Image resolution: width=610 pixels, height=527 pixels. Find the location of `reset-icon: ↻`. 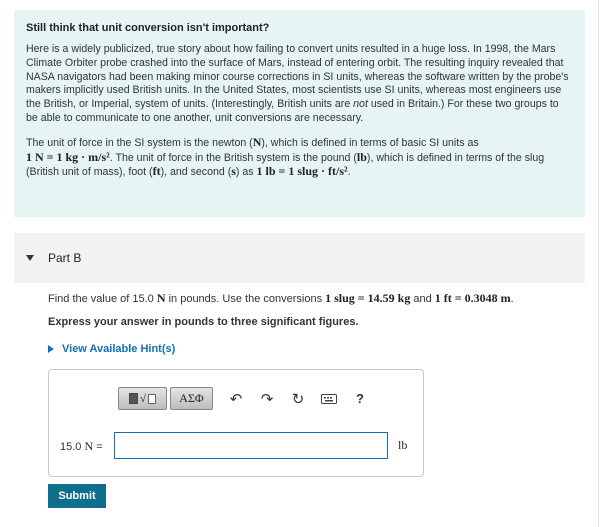

reset-icon: ↻ is located at coordinates (298, 399).